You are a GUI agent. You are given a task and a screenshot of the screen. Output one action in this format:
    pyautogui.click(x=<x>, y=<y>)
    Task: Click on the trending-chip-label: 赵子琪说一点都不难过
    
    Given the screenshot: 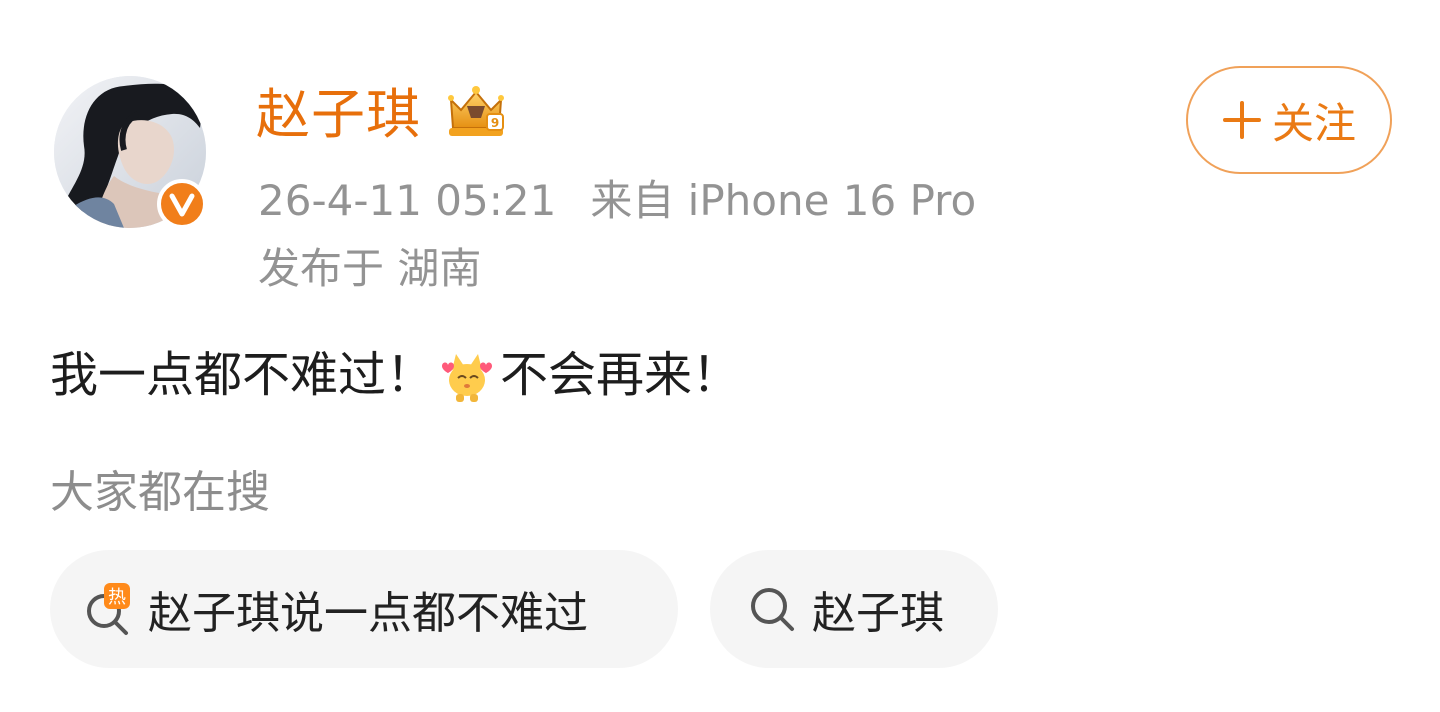 What is the action you would take?
    pyautogui.click(x=368, y=613)
    